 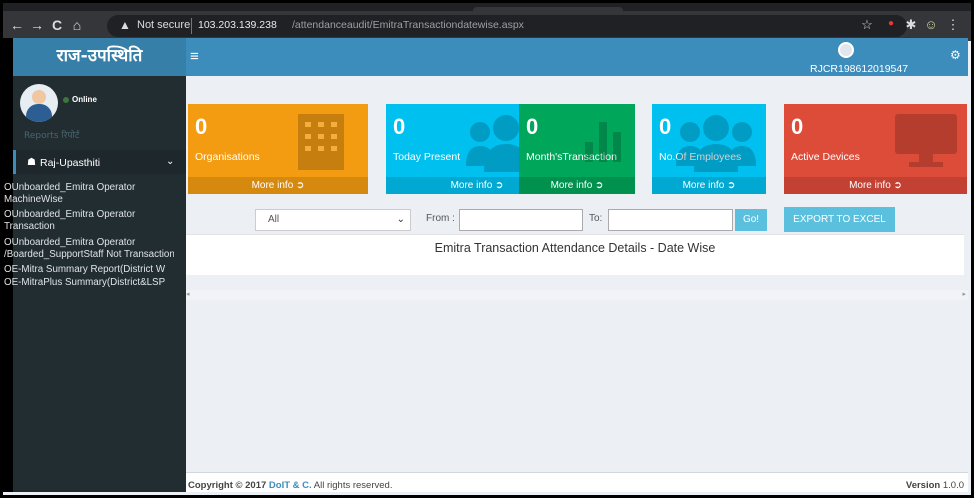 I want to click on puzzle-icon: ✱, so click(x=911, y=25).